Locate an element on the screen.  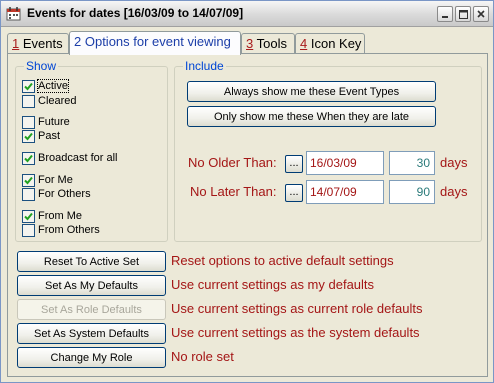
checkbox-broadcast: Broadcast for all is located at coordinates (69, 158).